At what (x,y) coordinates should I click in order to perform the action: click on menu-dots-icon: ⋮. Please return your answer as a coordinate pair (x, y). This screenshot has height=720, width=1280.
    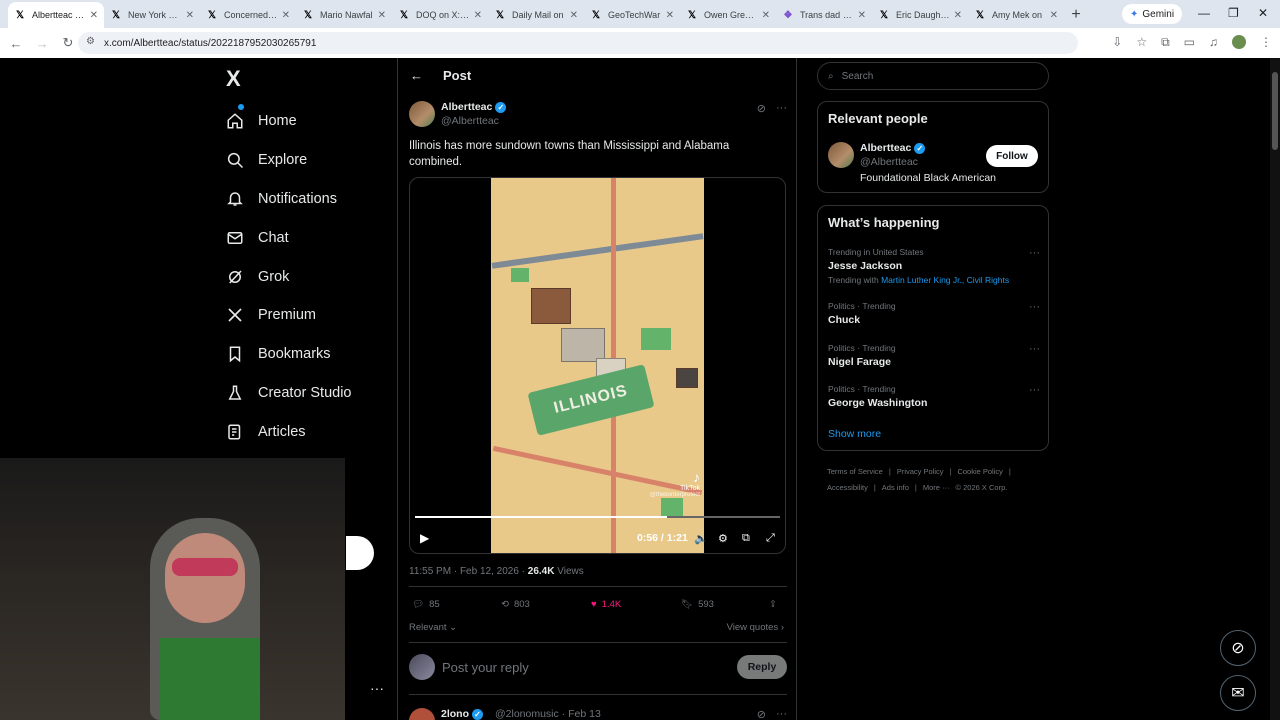
    Looking at the image, I should click on (1266, 42).